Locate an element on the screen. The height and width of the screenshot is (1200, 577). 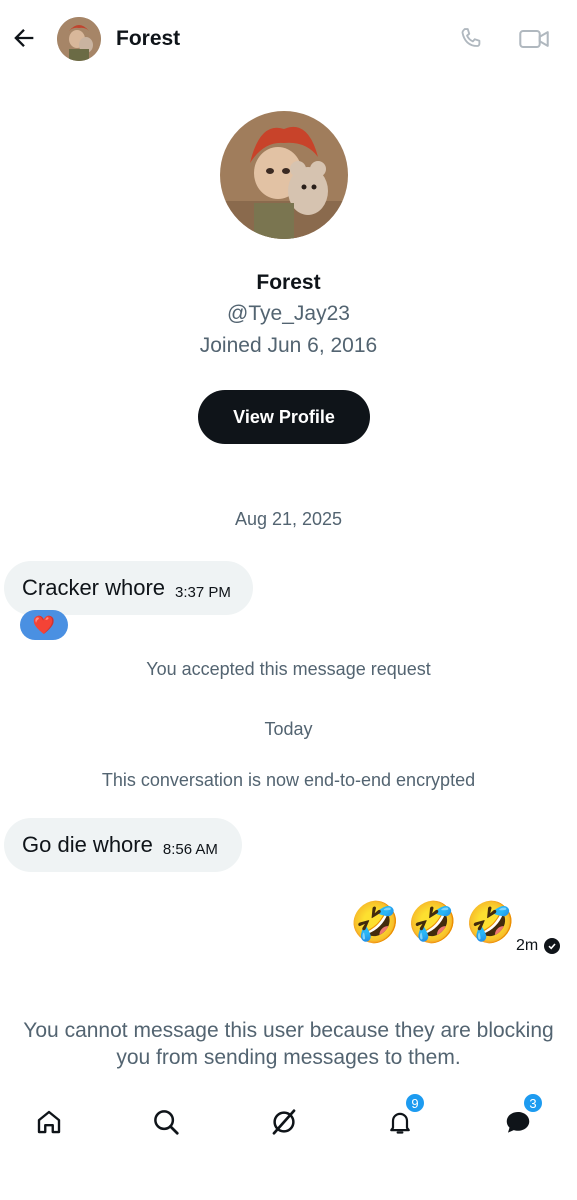
sent-message: 🤣 🤣 🤣 is located at coordinates (432, 923).